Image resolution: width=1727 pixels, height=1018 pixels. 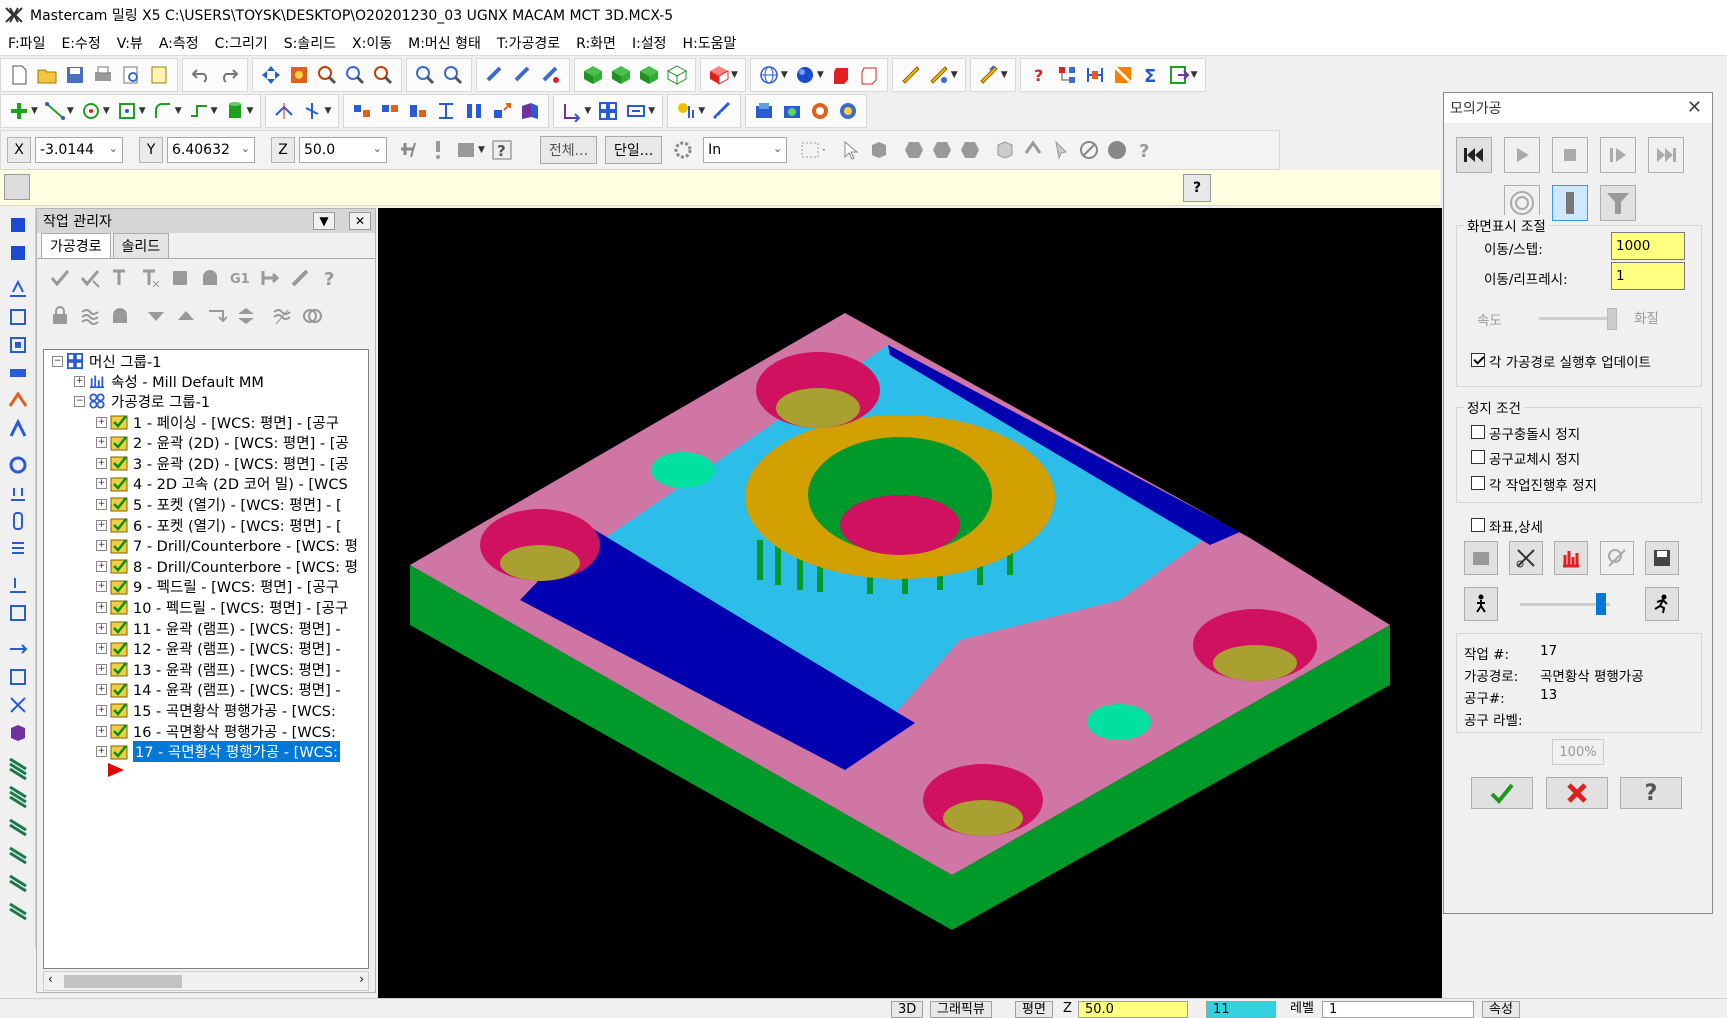 What do you see at coordinates (19, 75) in the screenshot?
I see `new-file-icon` at bounding box center [19, 75].